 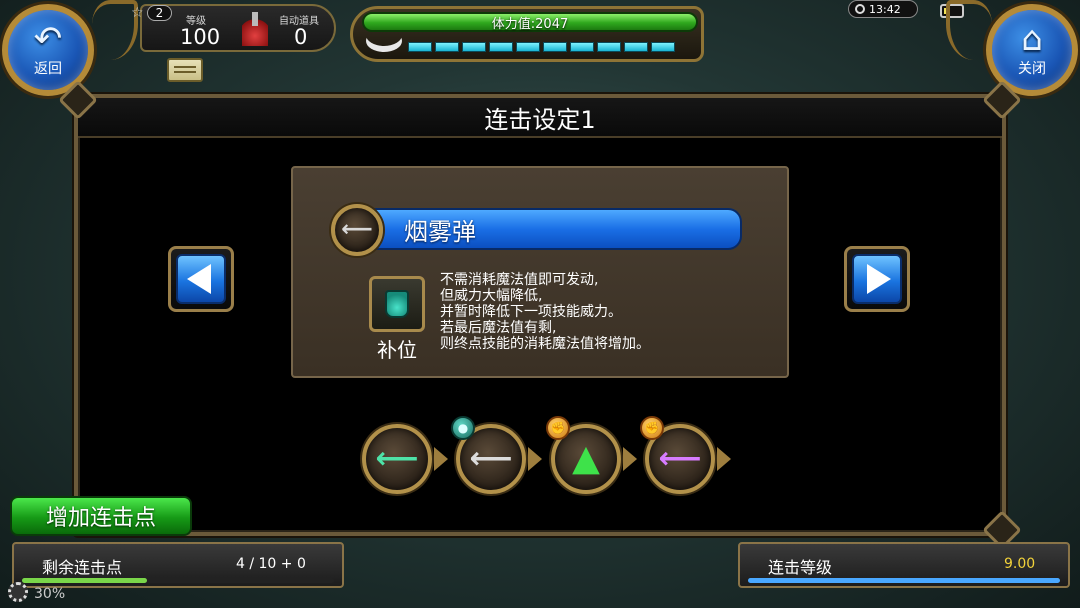 What do you see at coordinates (549, 229) in the screenshot?
I see `skill-name-bar: 烟雾弹` at bounding box center [549, 229].